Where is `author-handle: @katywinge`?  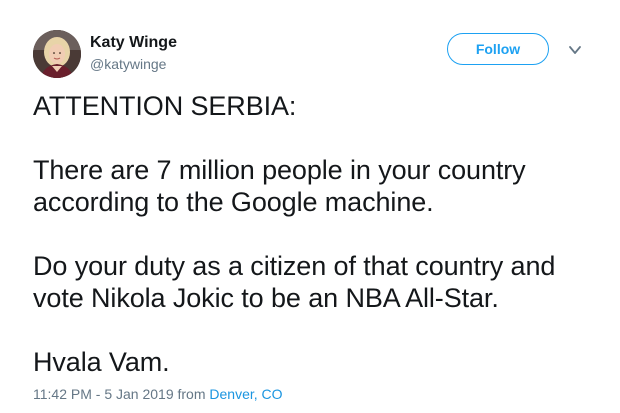 author-handle: @katywinge is located at coordinates (128, 64).